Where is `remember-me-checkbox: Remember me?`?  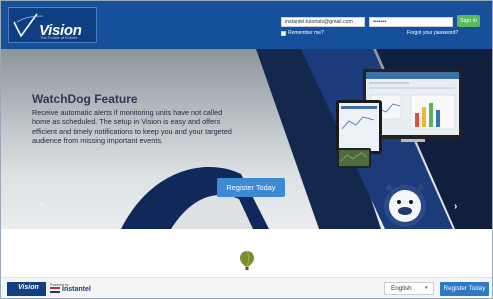
remember-me-checkbox: Remember me? is located at coordinates (302, 33).